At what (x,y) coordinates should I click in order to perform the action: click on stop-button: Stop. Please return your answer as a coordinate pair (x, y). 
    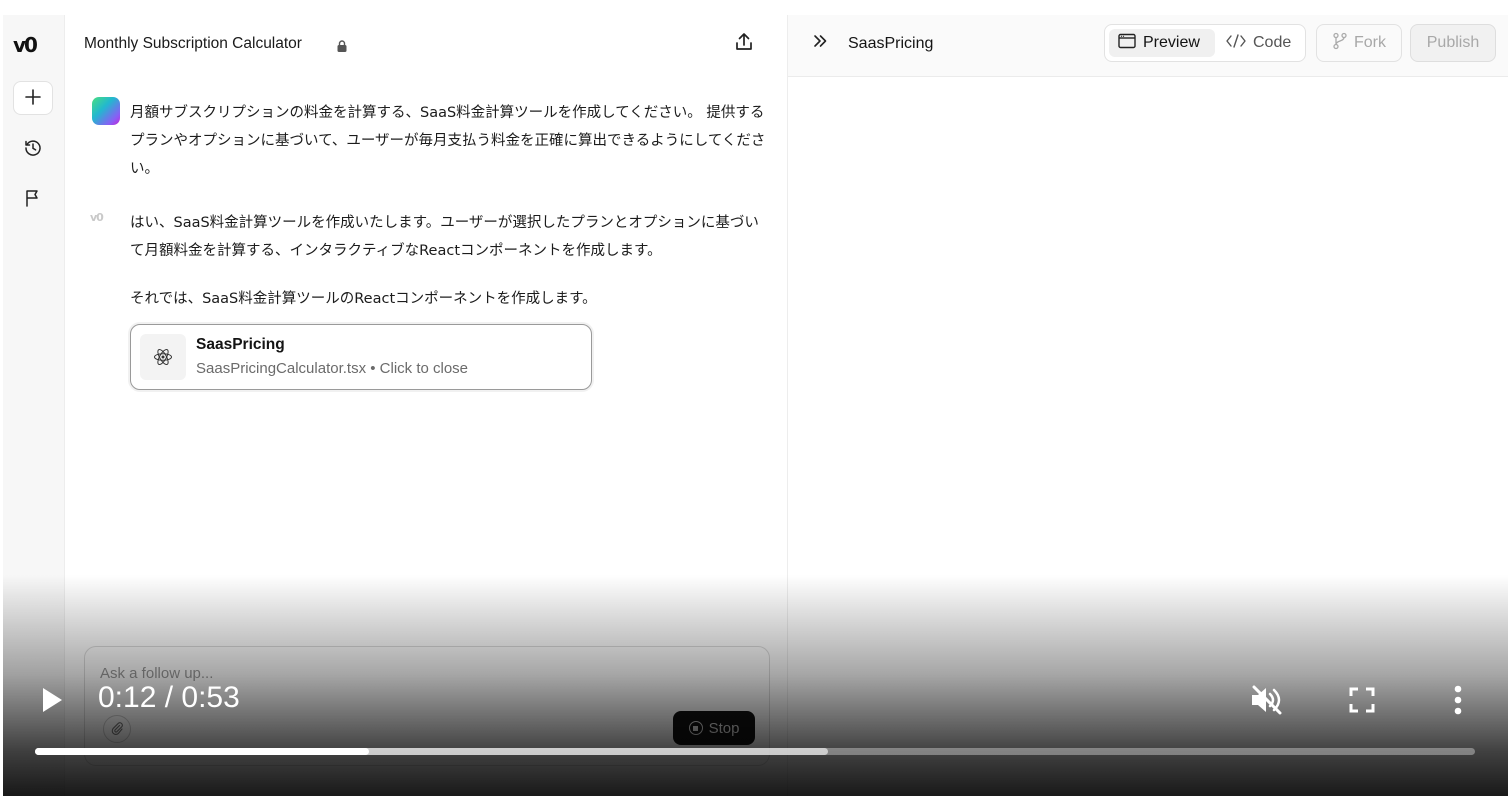
    Looking at the image, I should click on (714, 728).